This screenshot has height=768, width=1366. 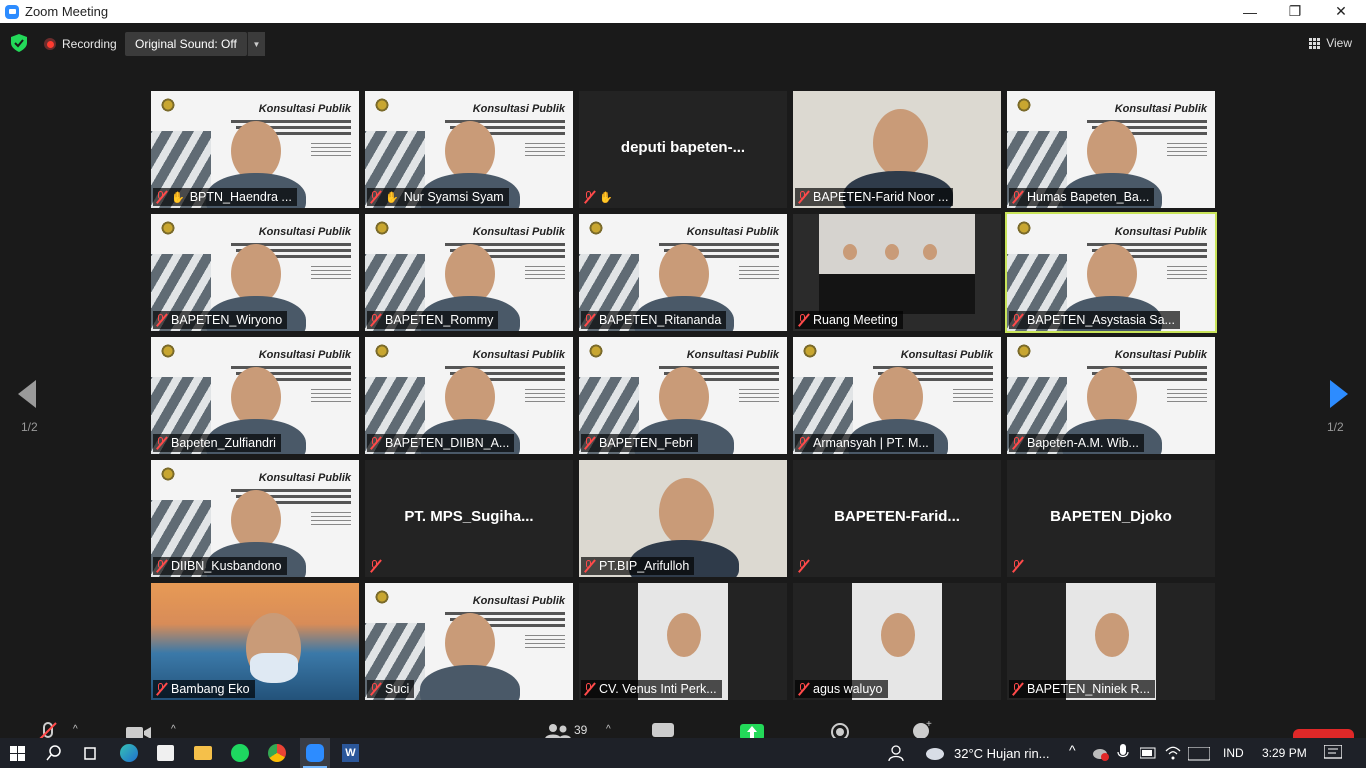 I want to click on recording-indicator: Recording, so click(x=80, y=44).